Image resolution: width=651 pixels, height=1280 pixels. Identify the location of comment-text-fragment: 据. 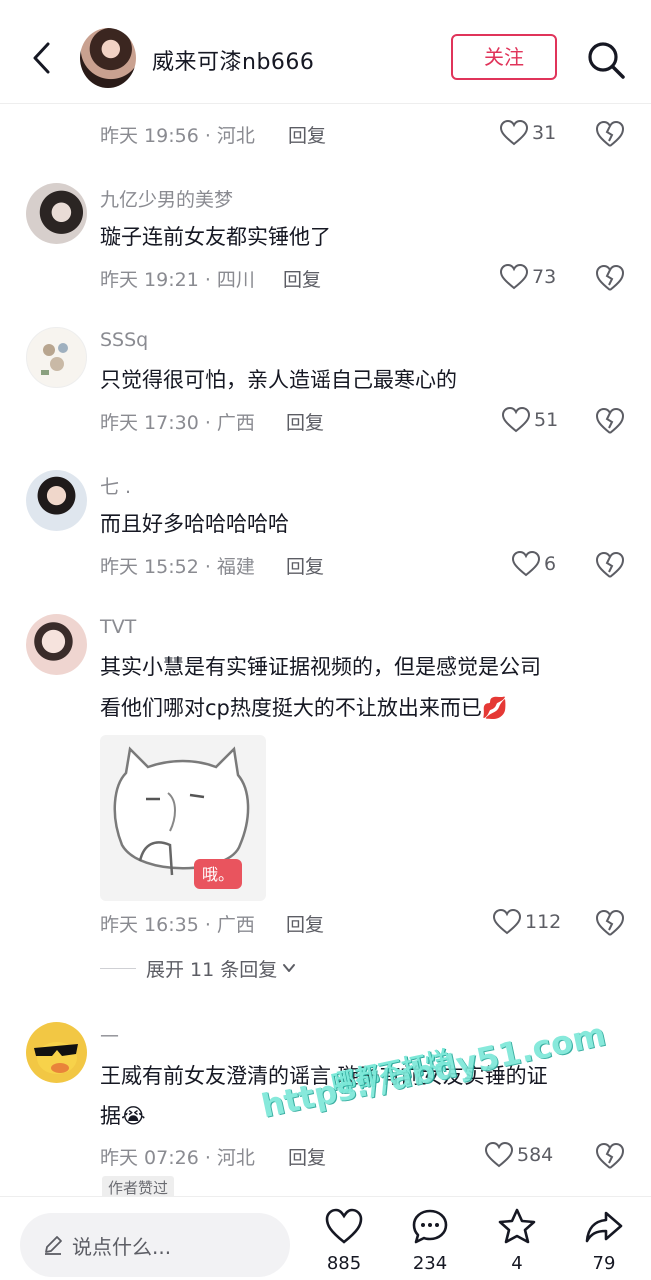
(110, 1116).